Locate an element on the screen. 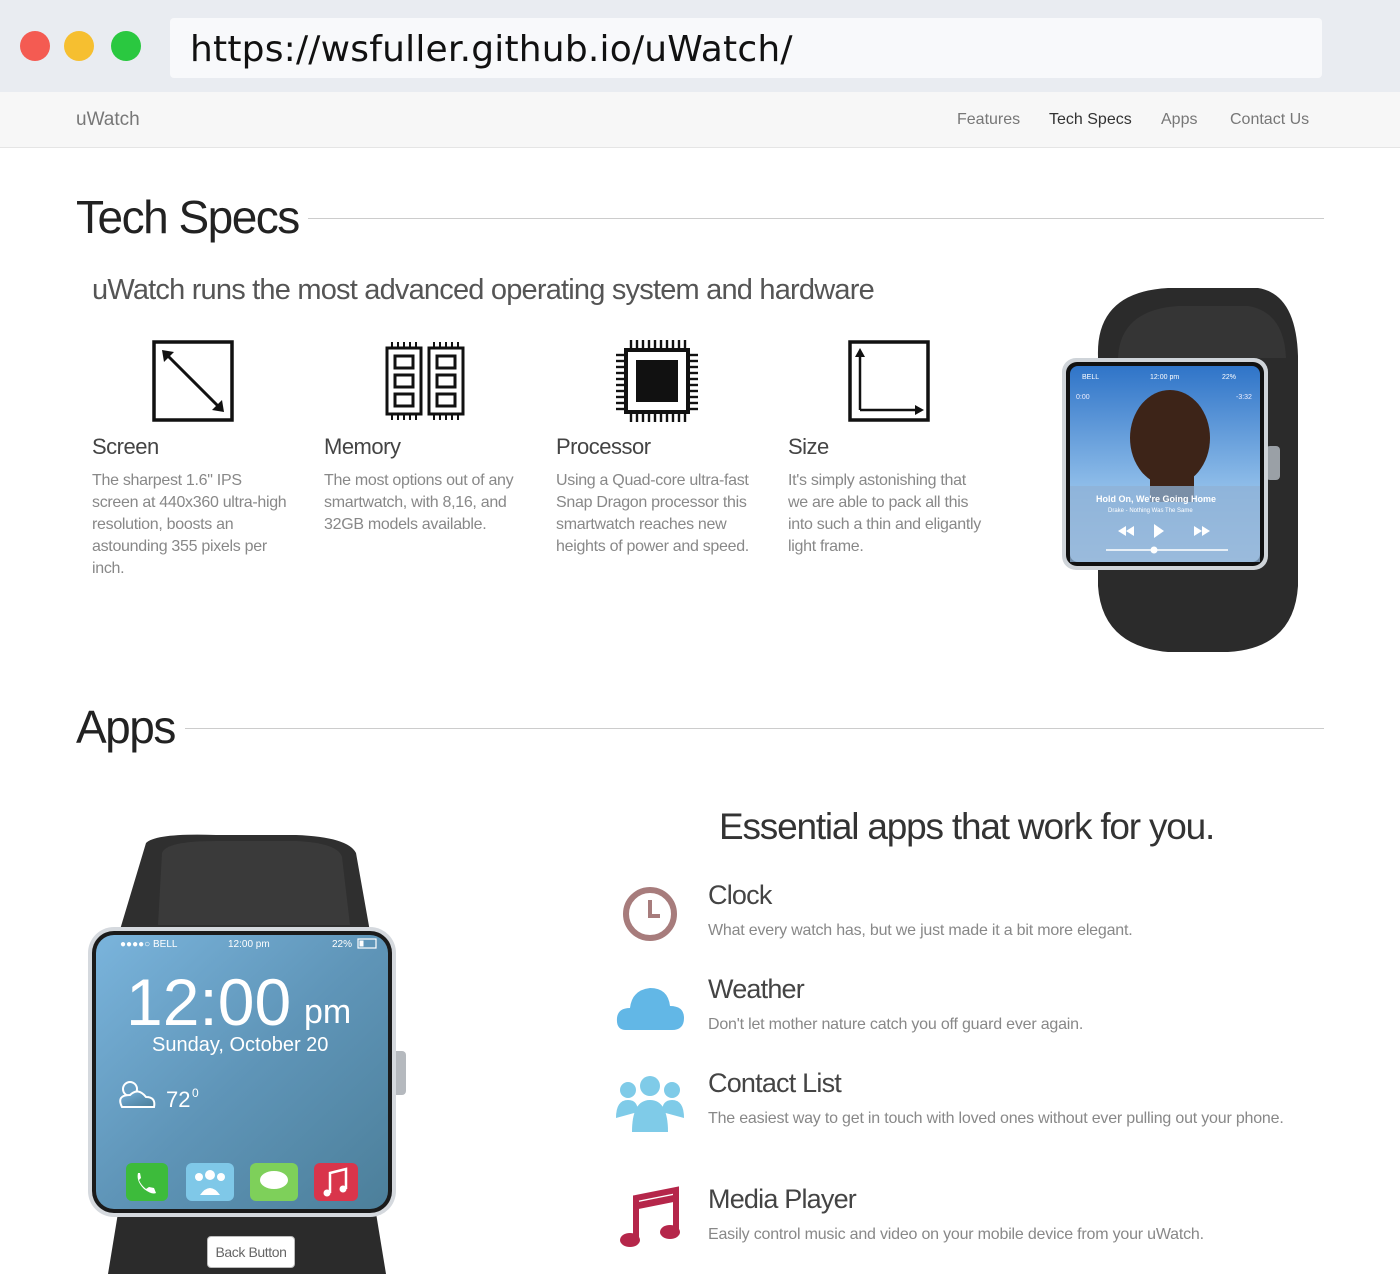  close-window-button is located at coordinates (35, 46).